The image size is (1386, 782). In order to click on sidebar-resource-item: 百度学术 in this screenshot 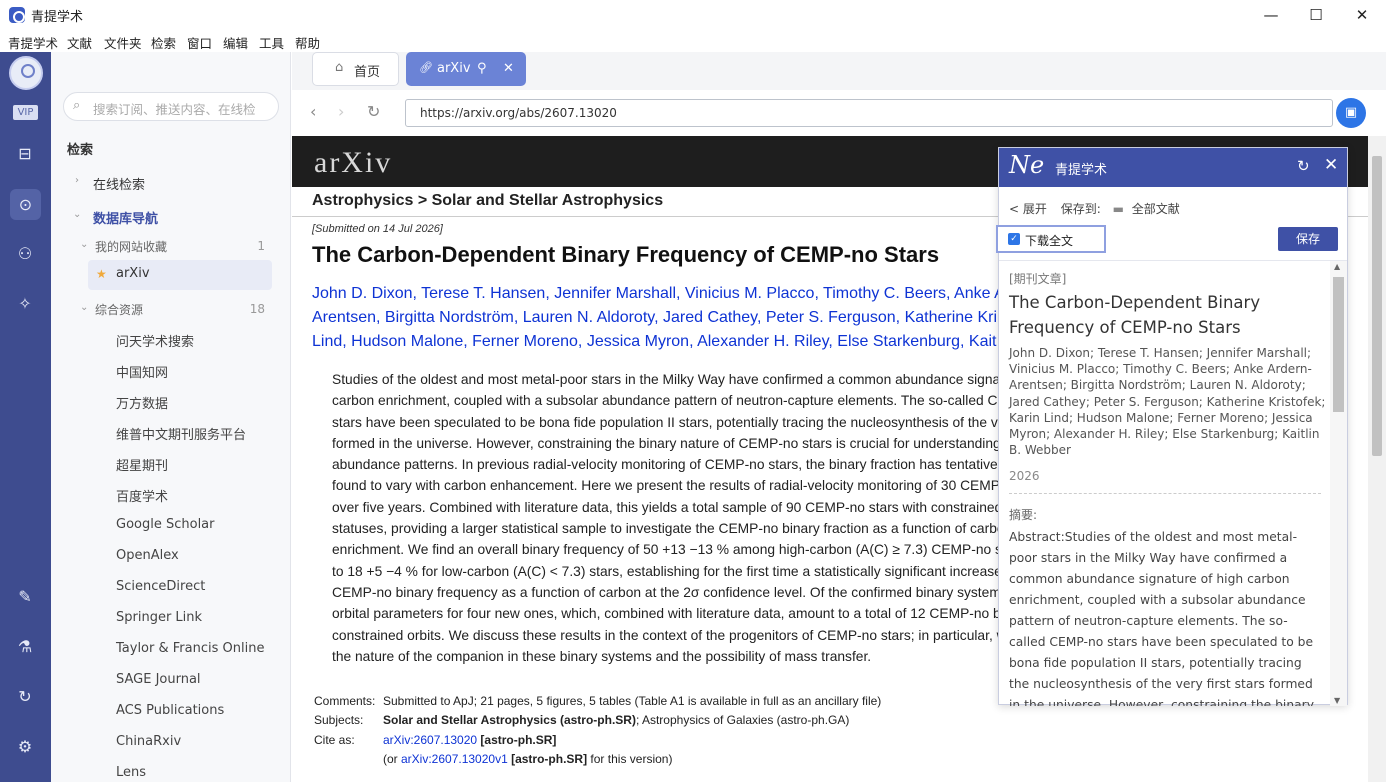, I will do `click(142, 495)`.